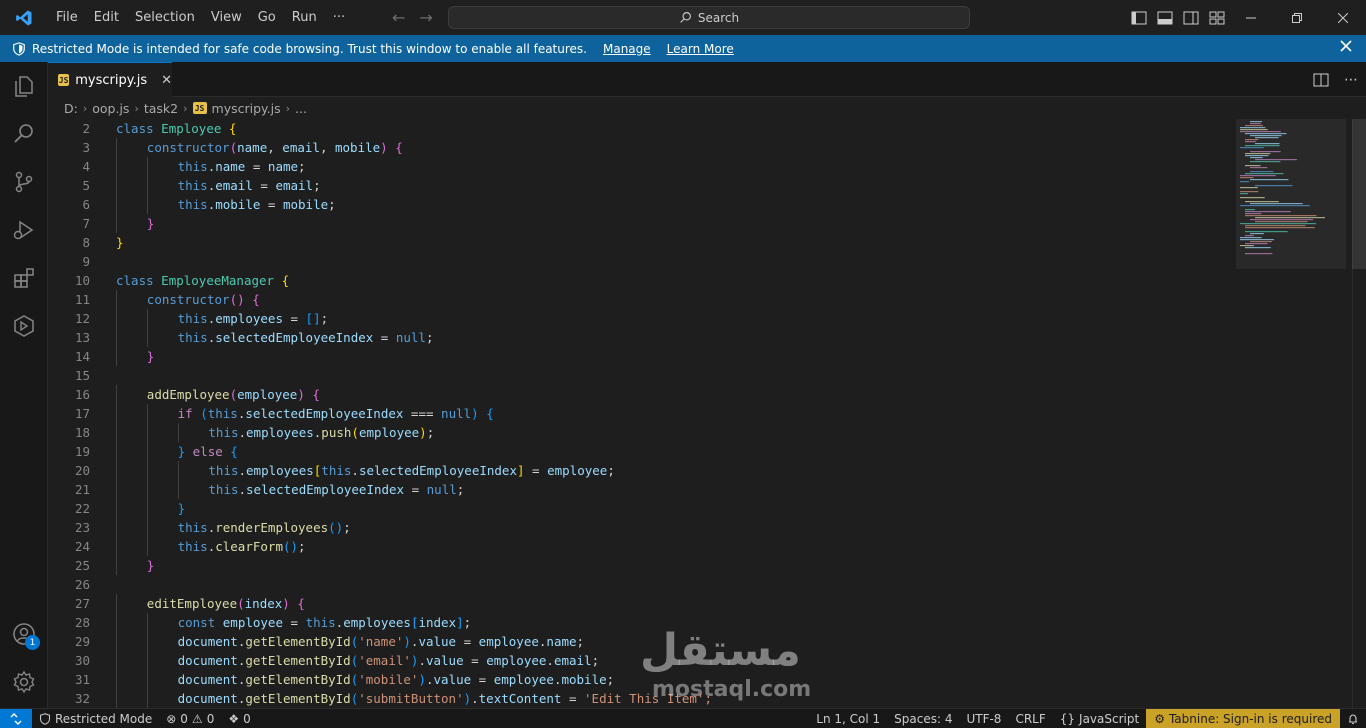 The width and height of the screenshot is (1366, 728). I want to click on menu-file: File, so click(67, 17).